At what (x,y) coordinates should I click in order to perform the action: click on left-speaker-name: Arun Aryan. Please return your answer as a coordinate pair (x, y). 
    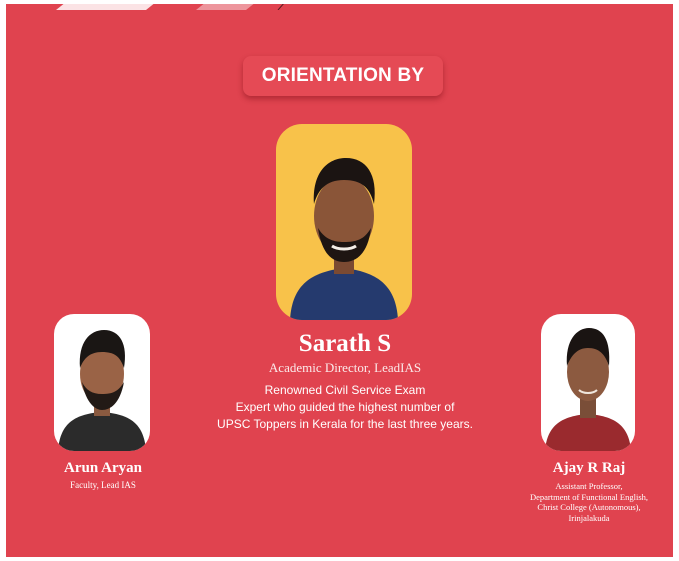
    Looking at the image, I should click on (103, 468).